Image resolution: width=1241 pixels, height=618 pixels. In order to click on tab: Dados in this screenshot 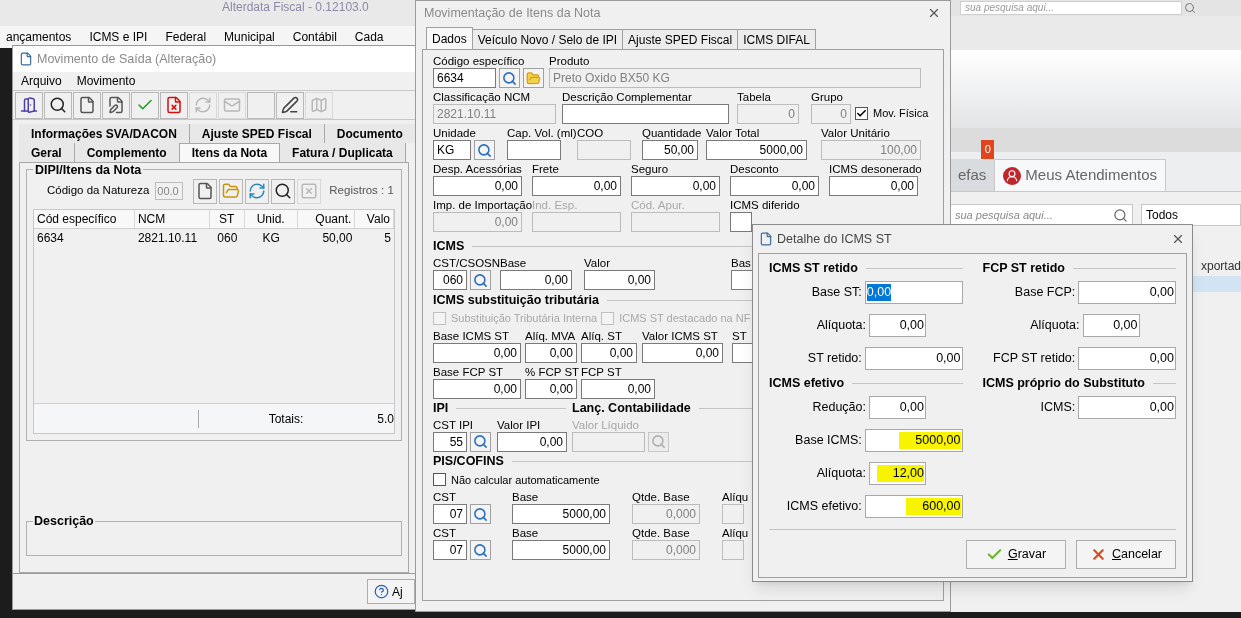, I will do `click(449, 38)`.